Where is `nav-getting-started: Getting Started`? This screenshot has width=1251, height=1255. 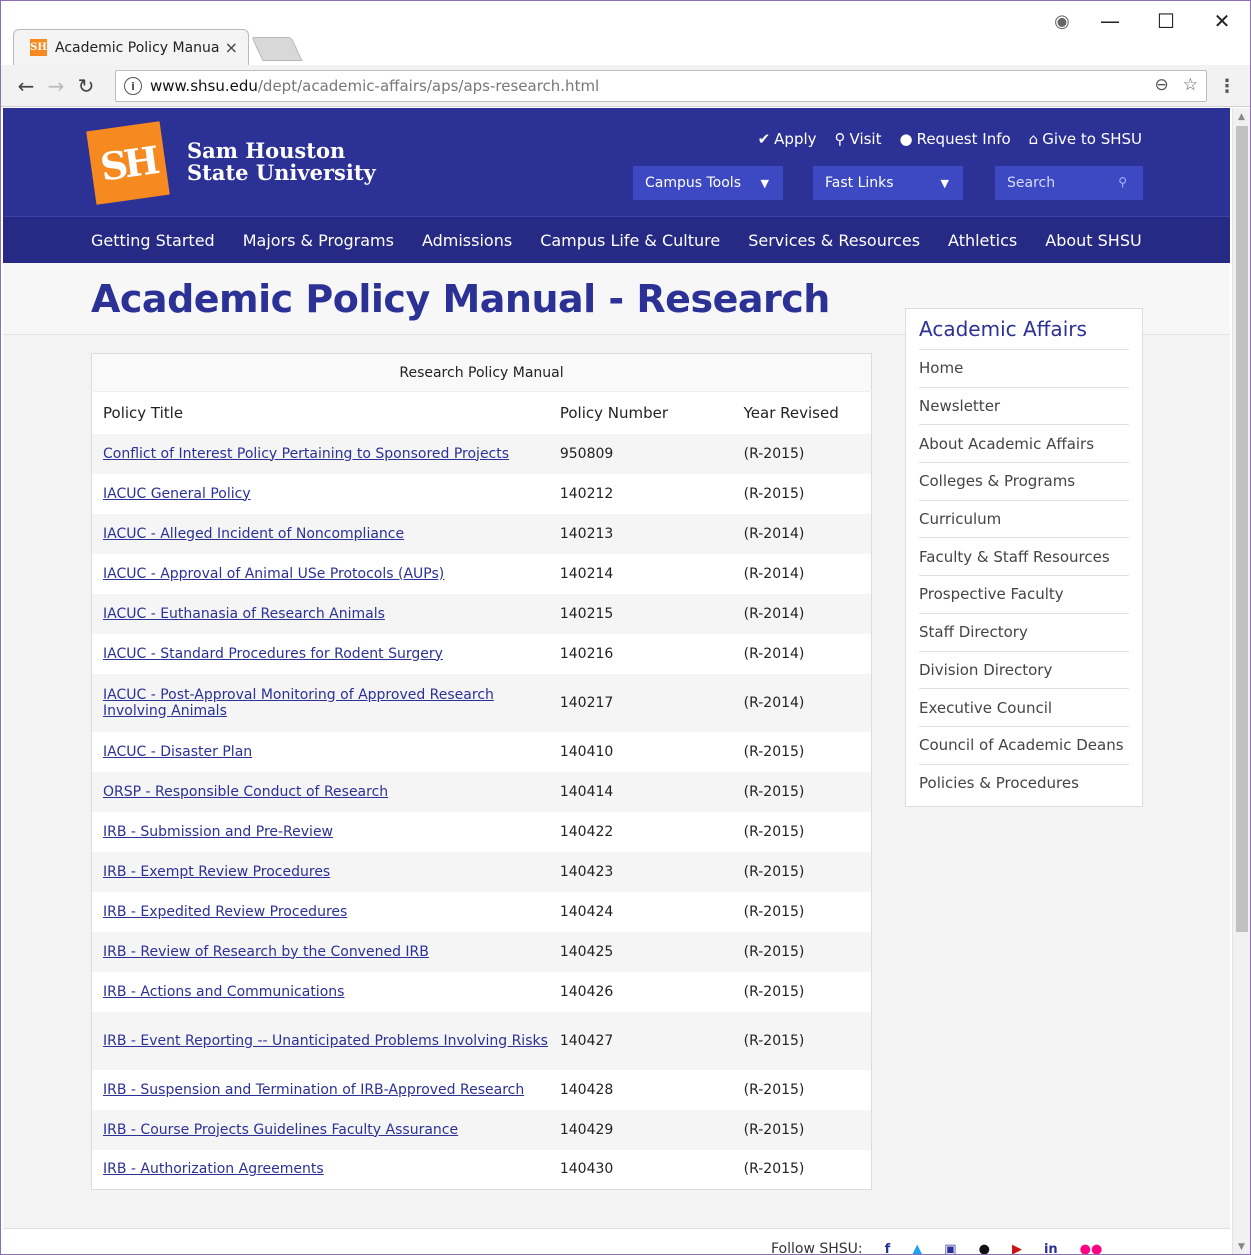 nav-getting-started: Getting Started is located at coordinates (153, 240).